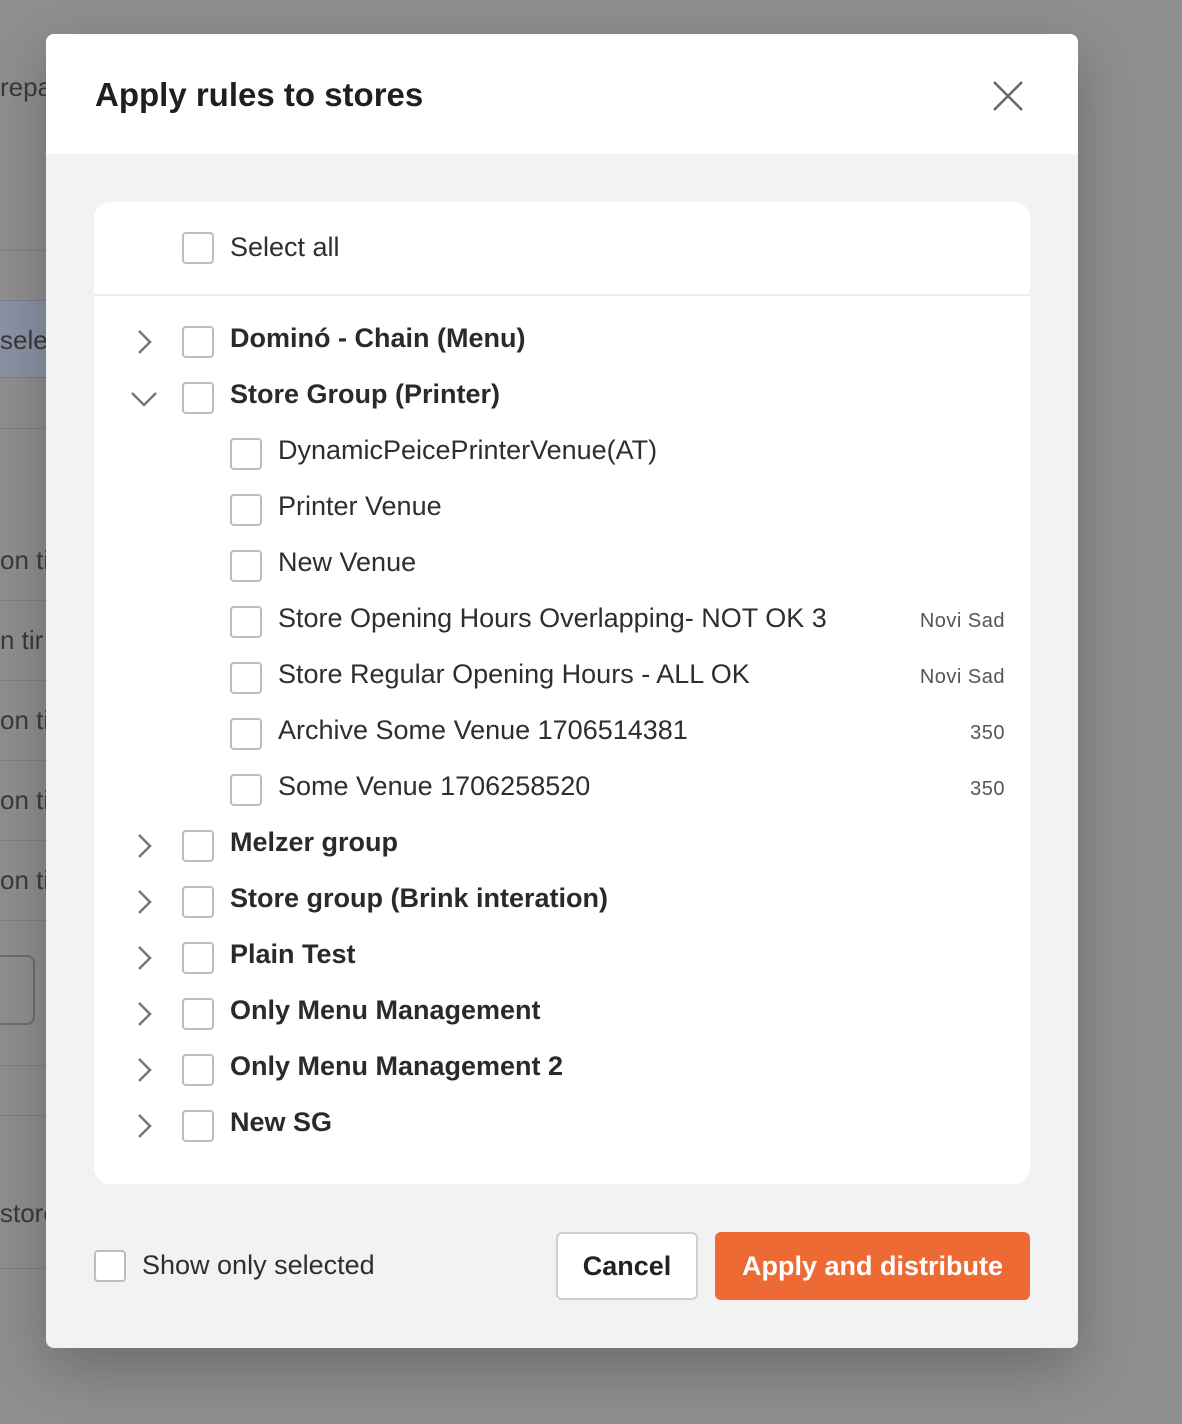 The image size is (1182, 1424). I want to click on close-icon, so click(1008, 96).